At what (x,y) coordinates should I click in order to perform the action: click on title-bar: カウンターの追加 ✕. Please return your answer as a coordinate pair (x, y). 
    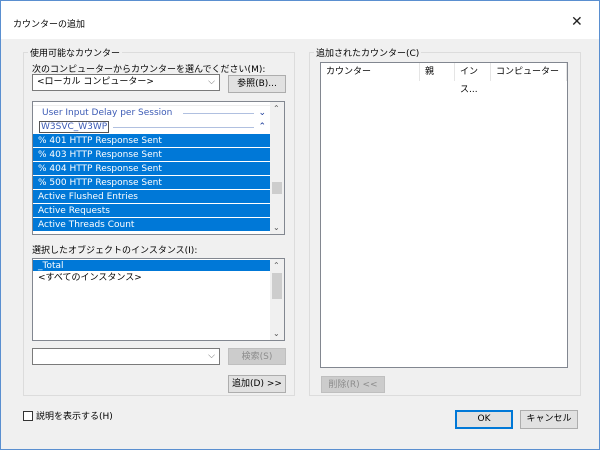
    Looking at the image, I should click on (300, 20).